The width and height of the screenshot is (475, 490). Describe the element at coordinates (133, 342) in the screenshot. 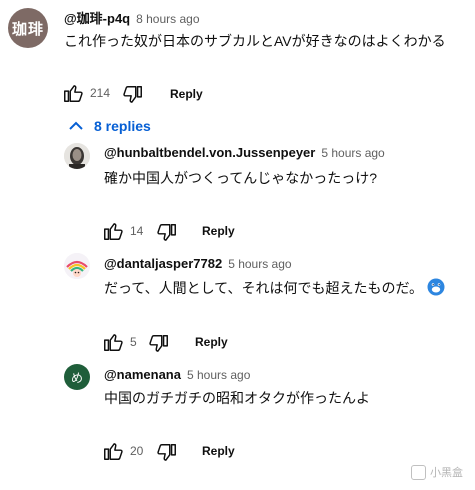

I see `like-count: 5` at that location.